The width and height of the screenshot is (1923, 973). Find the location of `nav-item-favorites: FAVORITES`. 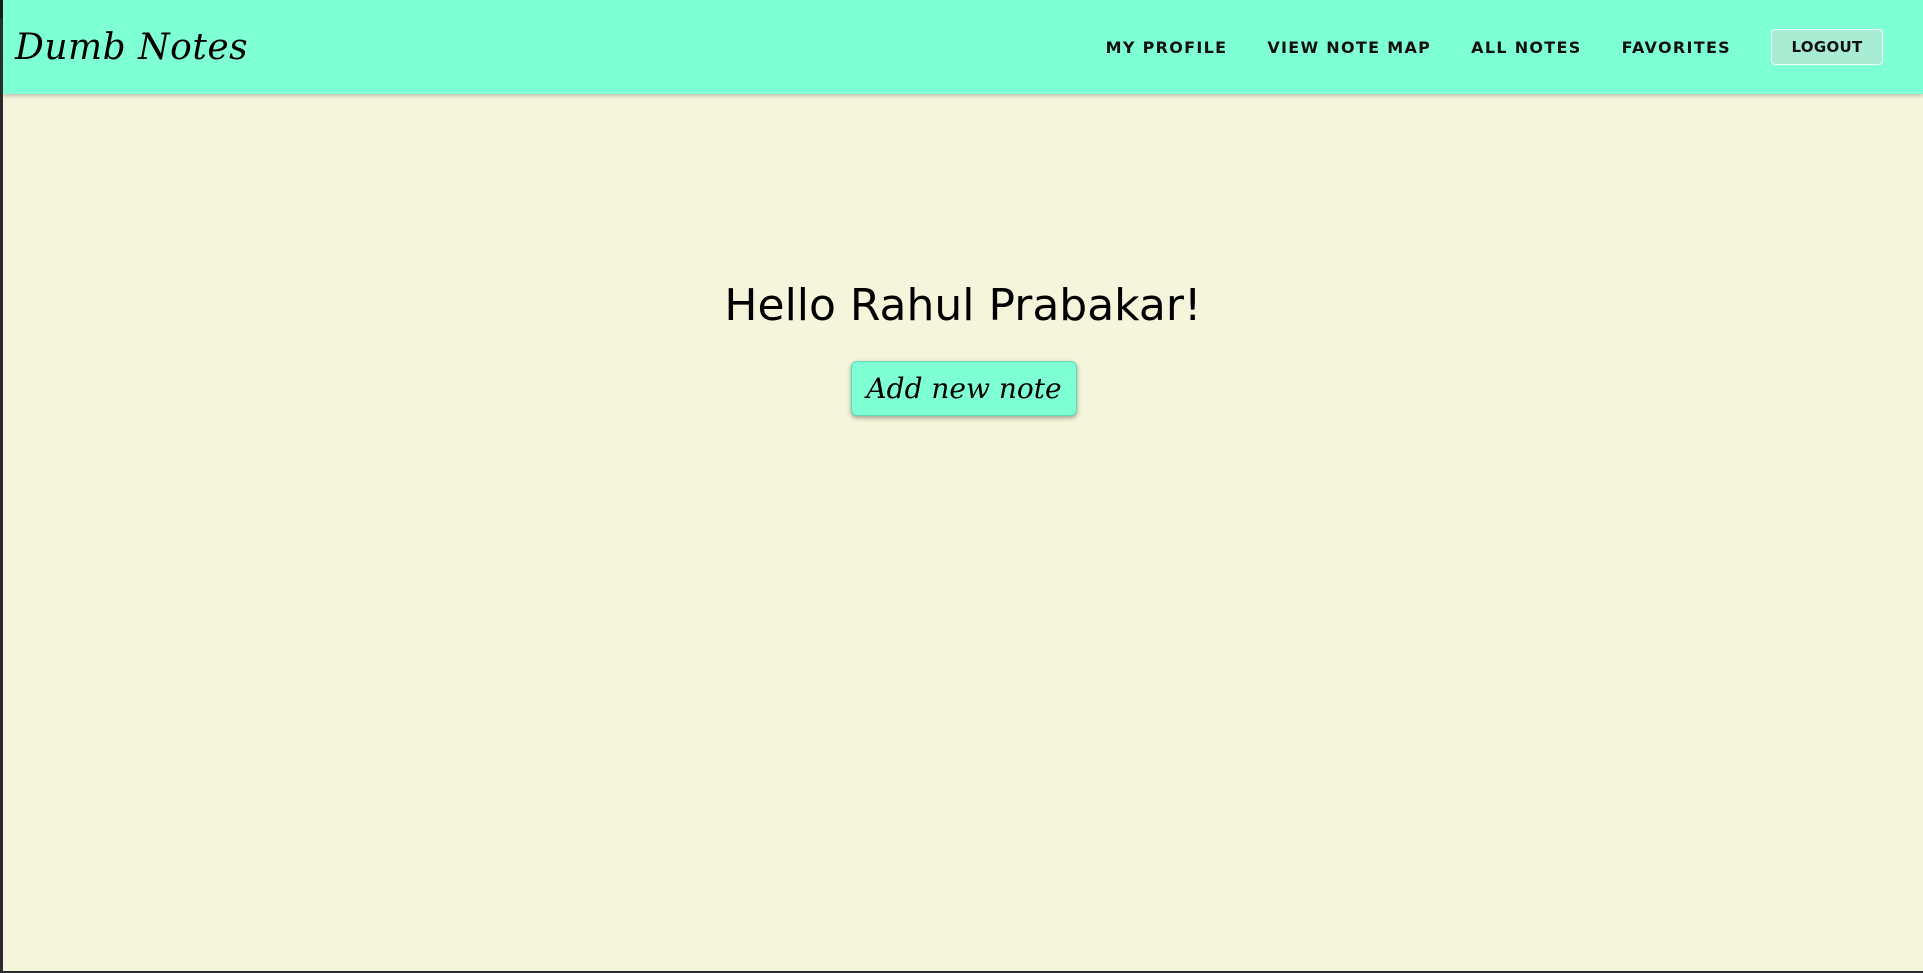

nav-item-favorites: FAVORITES is located at coordinates (1676, 47).